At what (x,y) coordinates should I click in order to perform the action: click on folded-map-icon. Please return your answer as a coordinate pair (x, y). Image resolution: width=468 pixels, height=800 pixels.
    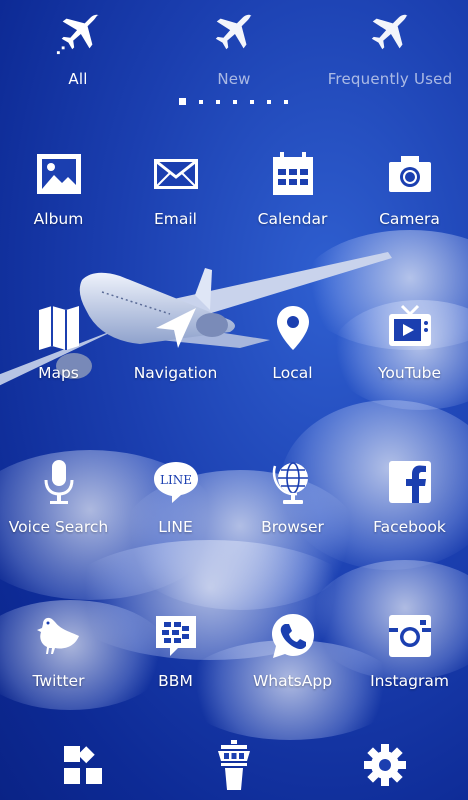
    Looking at the image, I should click on (58, 328).